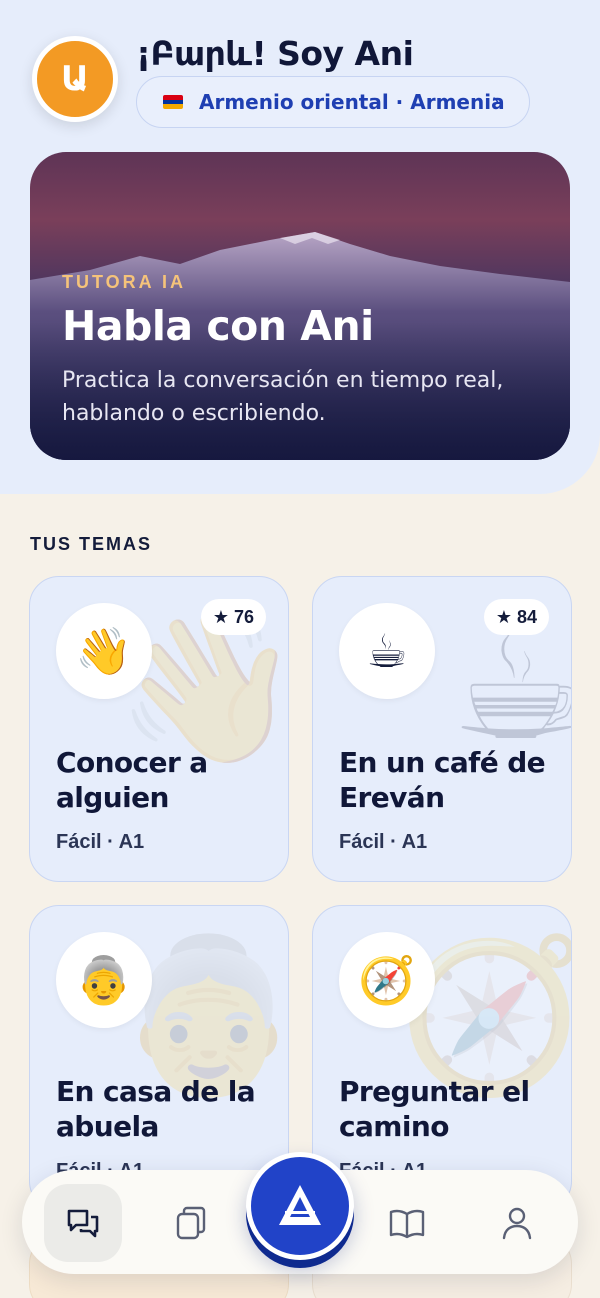 This screenshot has width=600, height=1298. What do you see at coordinates (526, 616) in the screenshot?
I see `star-count: 84` at bounding box center [526, 616].